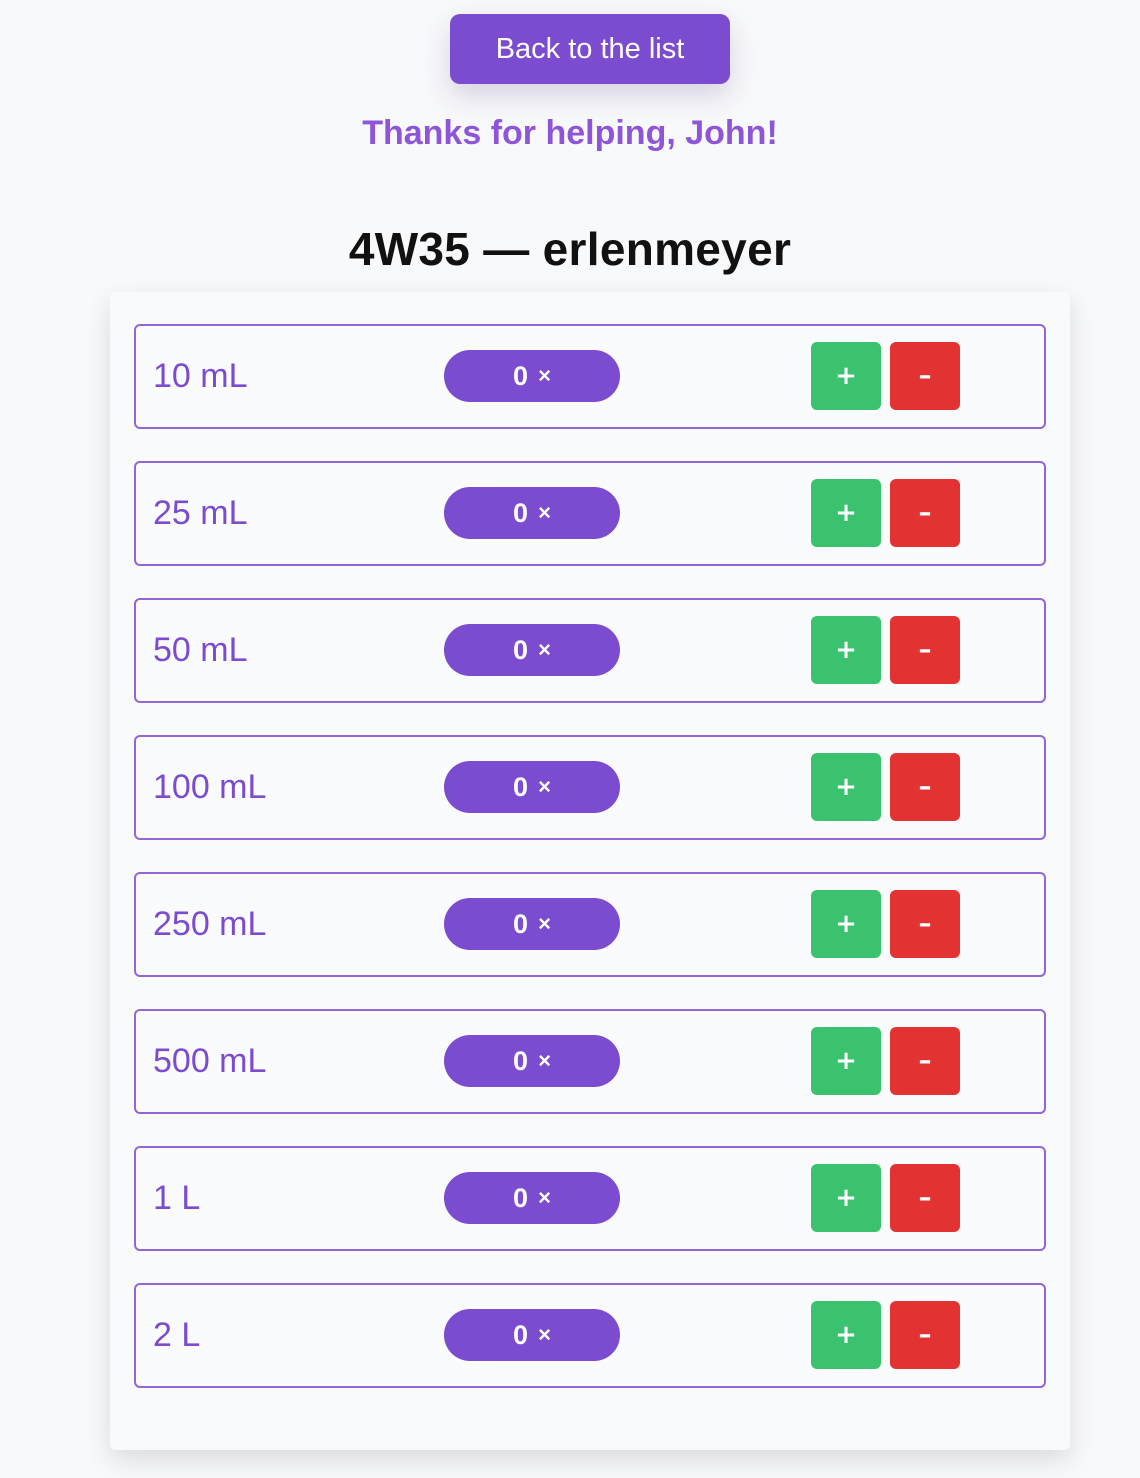 The height and width of the screenshot is (1478, 1140). Describe the element at coordinates (177, 1335) in the screenshot. I see `size-label: 2 L` at that location.